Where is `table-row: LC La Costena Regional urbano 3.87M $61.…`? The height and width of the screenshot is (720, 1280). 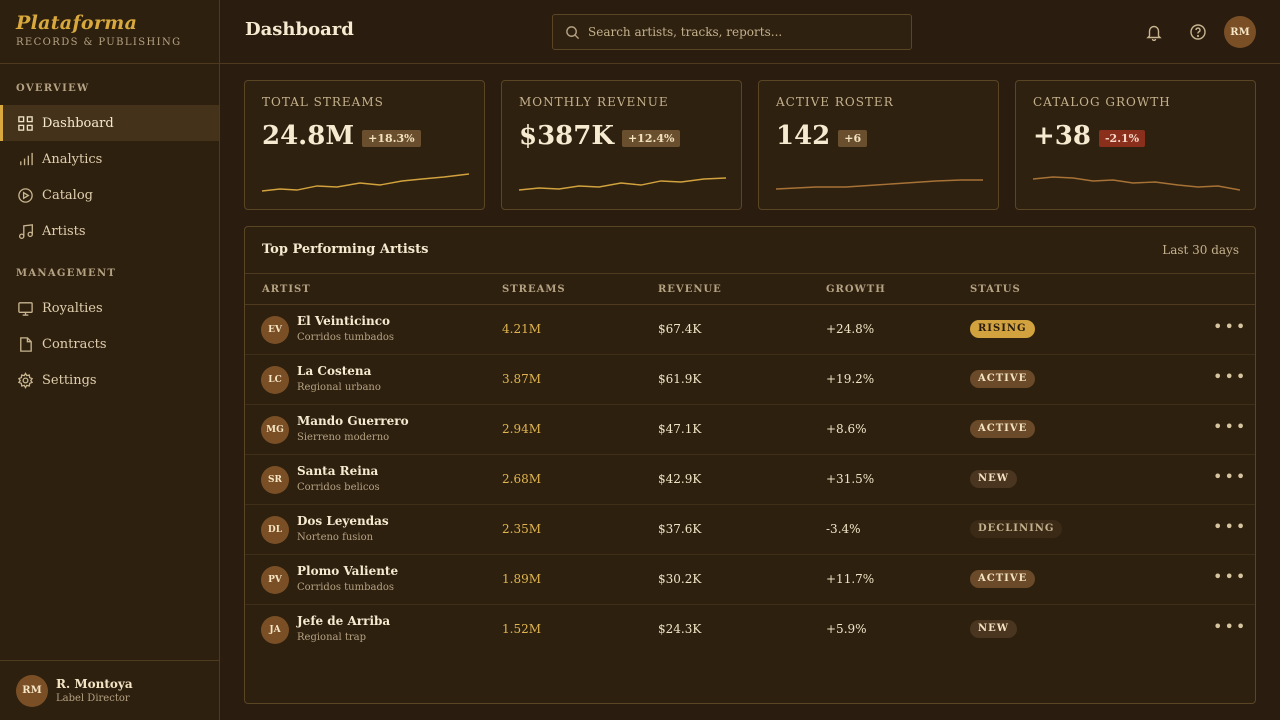
table-row: LC La Costena Regional urbano 3.87M $61.… is located at coordinates (750, 380).